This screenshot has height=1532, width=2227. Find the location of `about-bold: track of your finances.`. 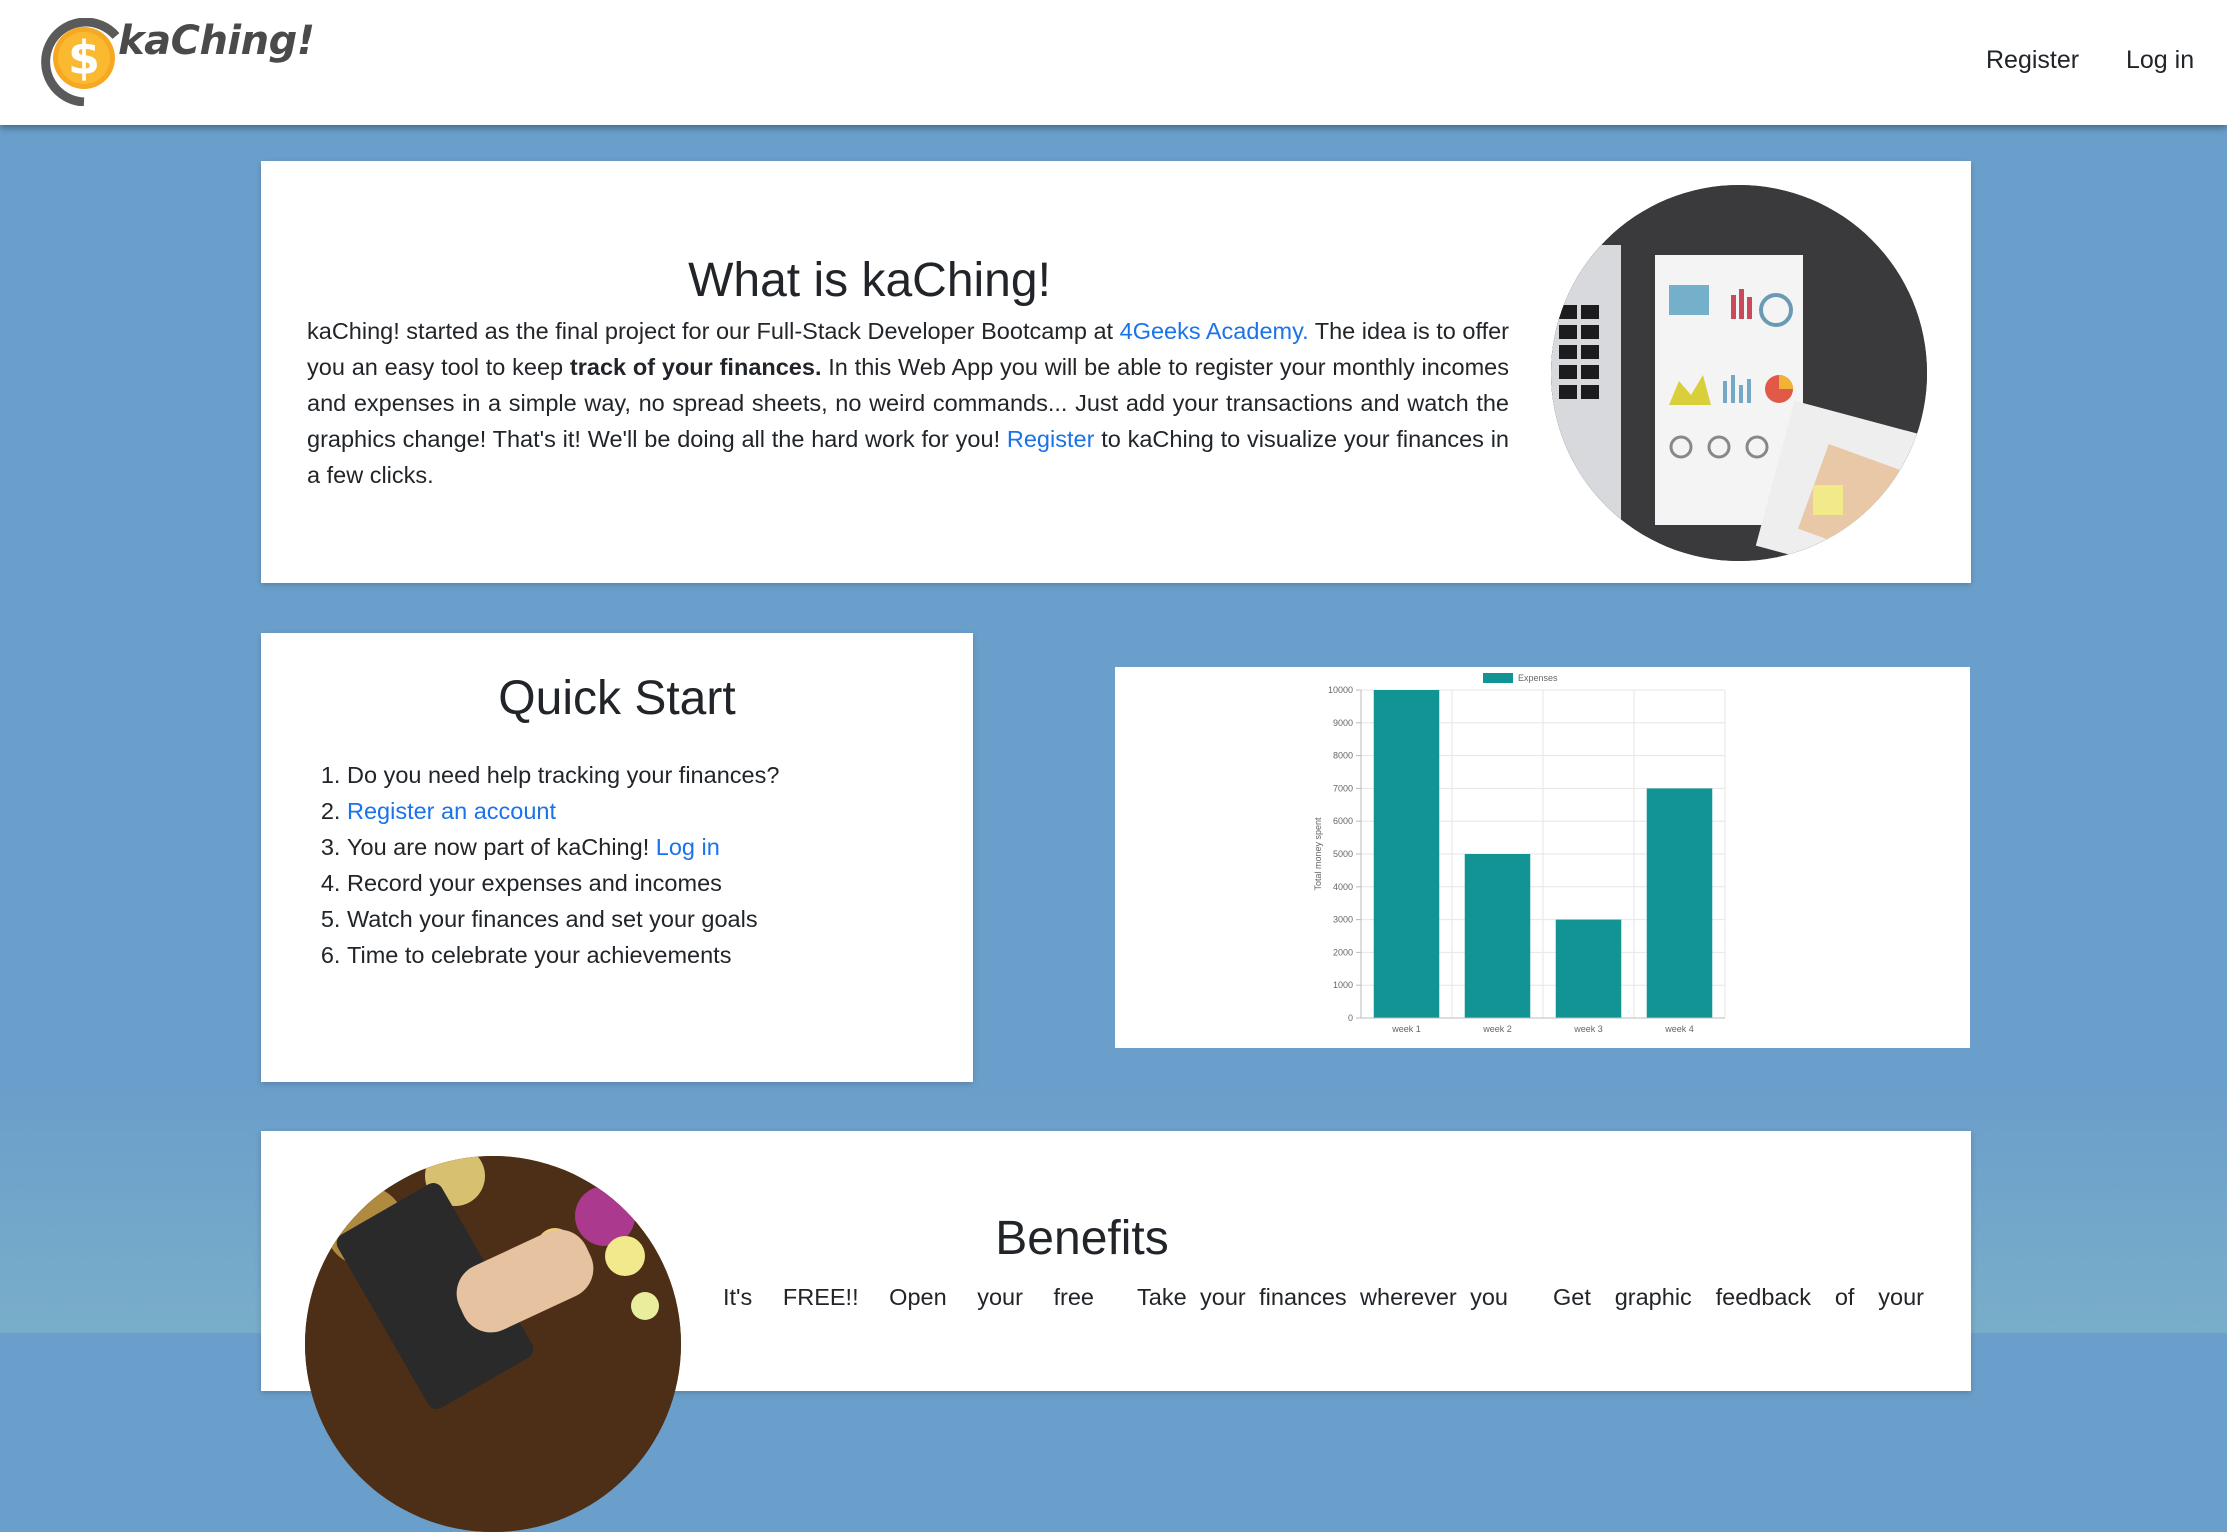

about-bold: track of your finances. is located at coordinates (695, 367).